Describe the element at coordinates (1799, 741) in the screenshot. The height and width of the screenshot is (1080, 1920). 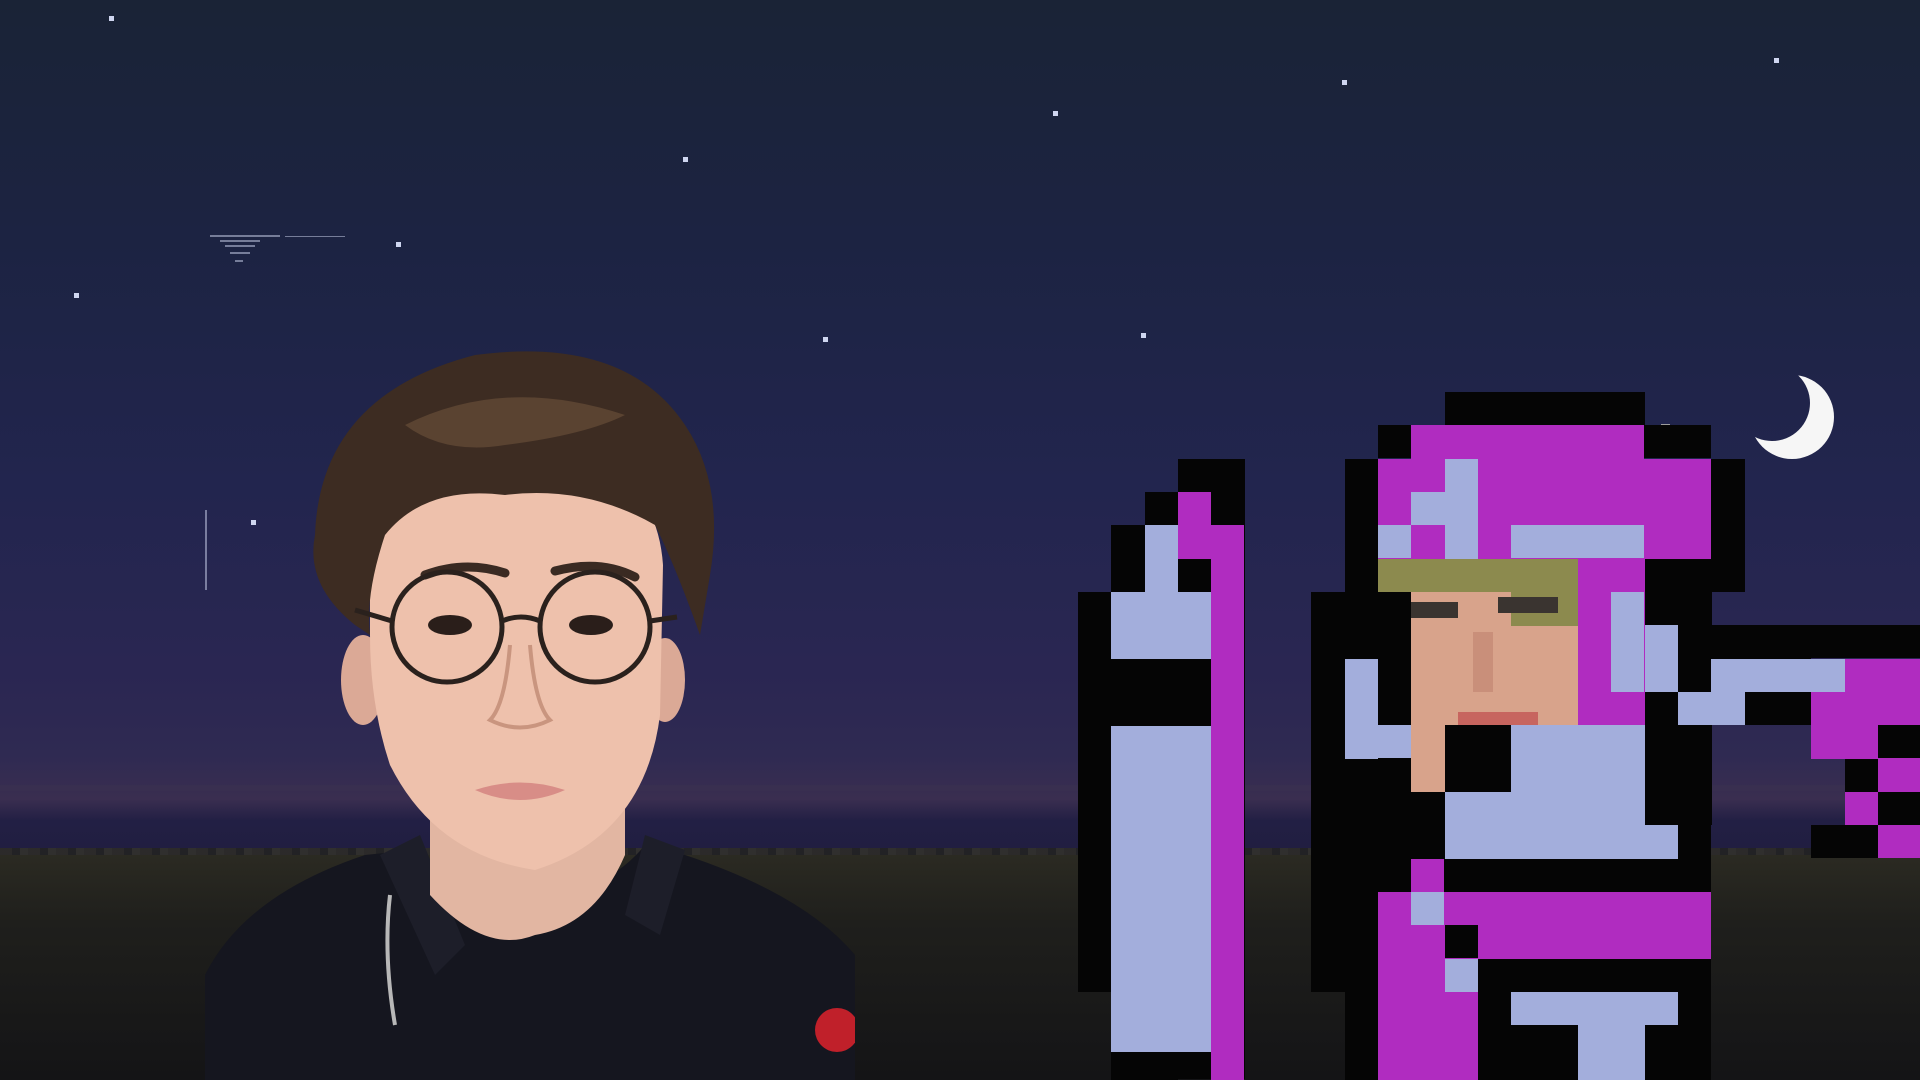
I see `right-arm` at that location.